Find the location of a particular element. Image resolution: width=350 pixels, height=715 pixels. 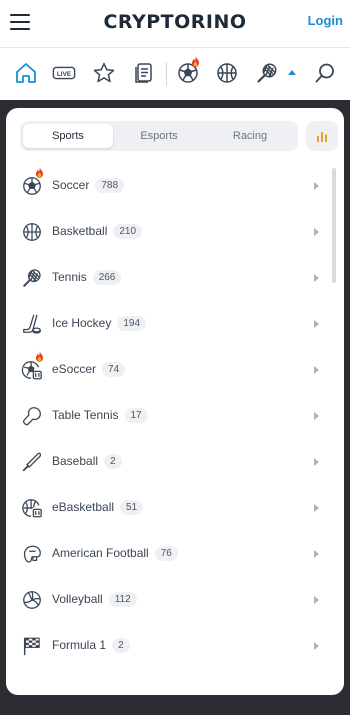

sport-row-american-football: American Football 76 is located at coordinates (171, 554).